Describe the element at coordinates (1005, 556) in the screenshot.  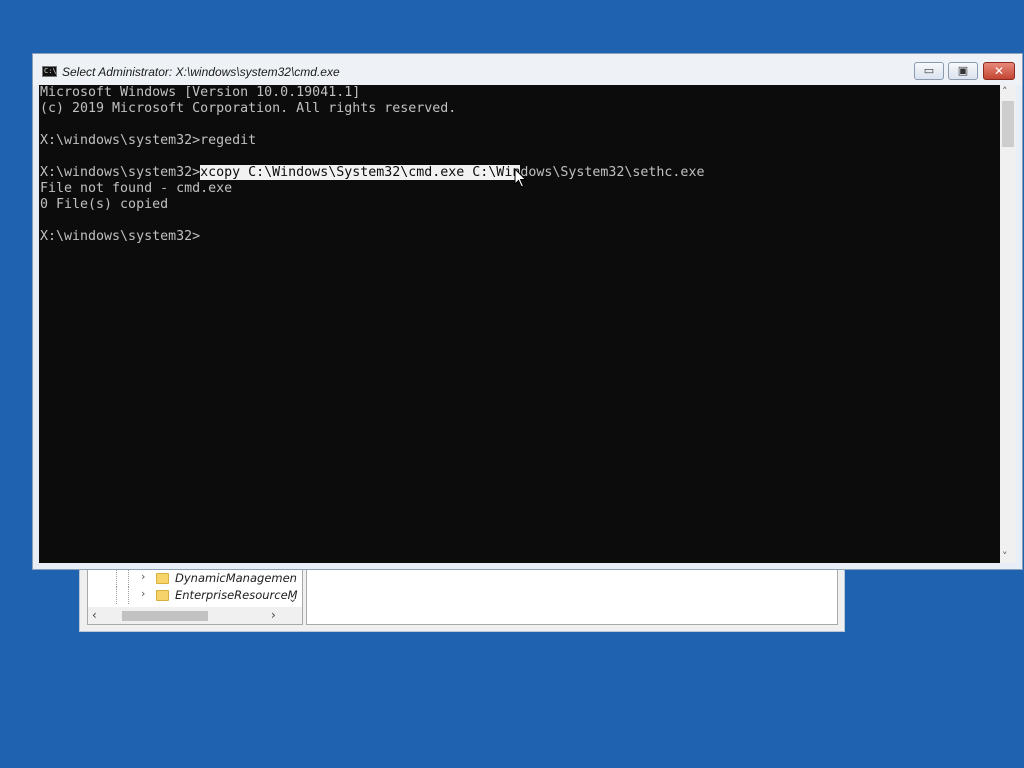
I see `scroll-down-icon: ˅` at that location.